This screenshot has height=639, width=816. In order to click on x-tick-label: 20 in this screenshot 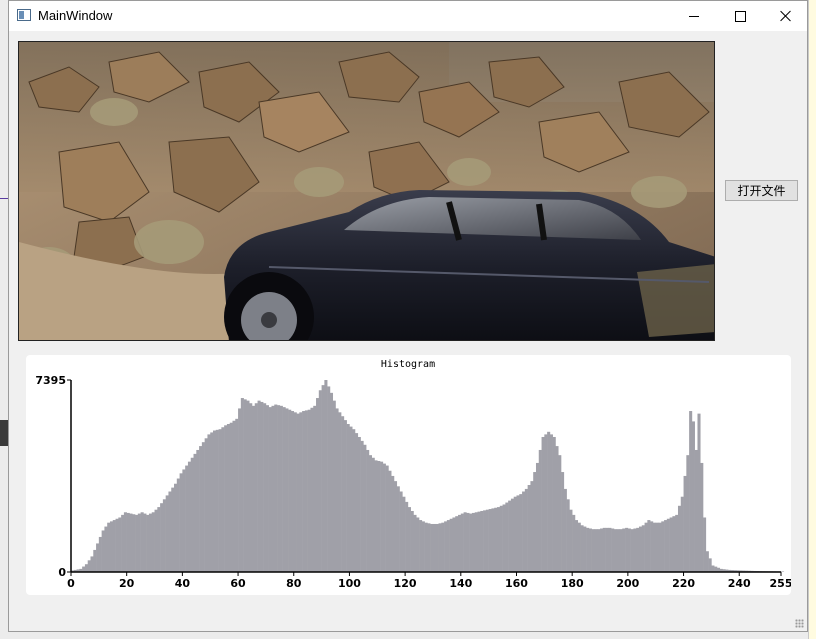, I will do `click(127, 583)`.